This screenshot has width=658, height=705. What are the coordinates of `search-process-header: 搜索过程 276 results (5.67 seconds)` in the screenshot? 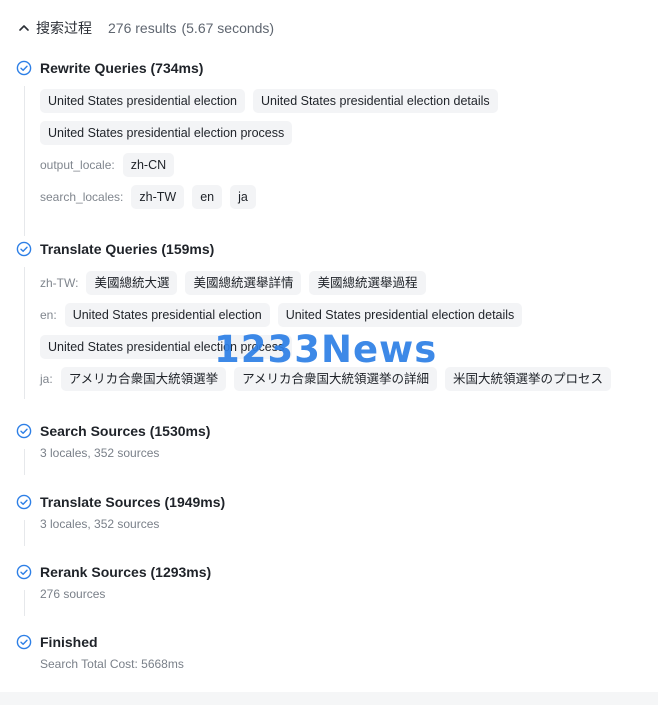 It's located at (146, 28).